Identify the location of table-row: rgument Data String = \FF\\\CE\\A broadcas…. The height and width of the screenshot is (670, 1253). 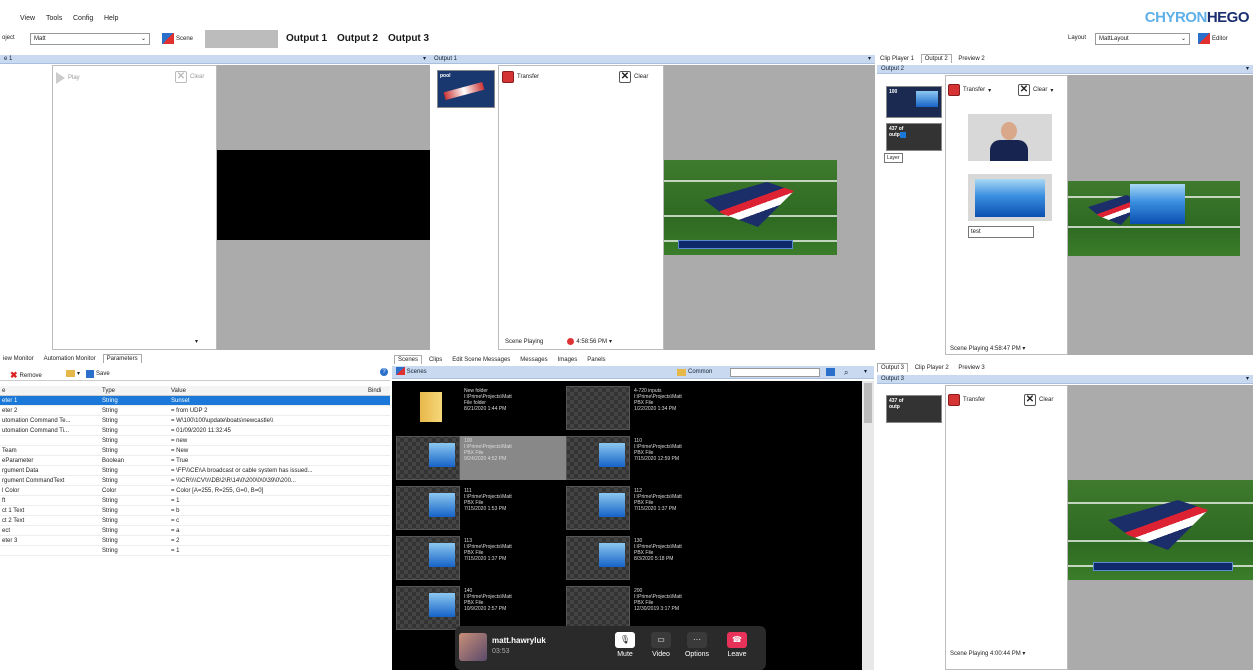
(195, 471).